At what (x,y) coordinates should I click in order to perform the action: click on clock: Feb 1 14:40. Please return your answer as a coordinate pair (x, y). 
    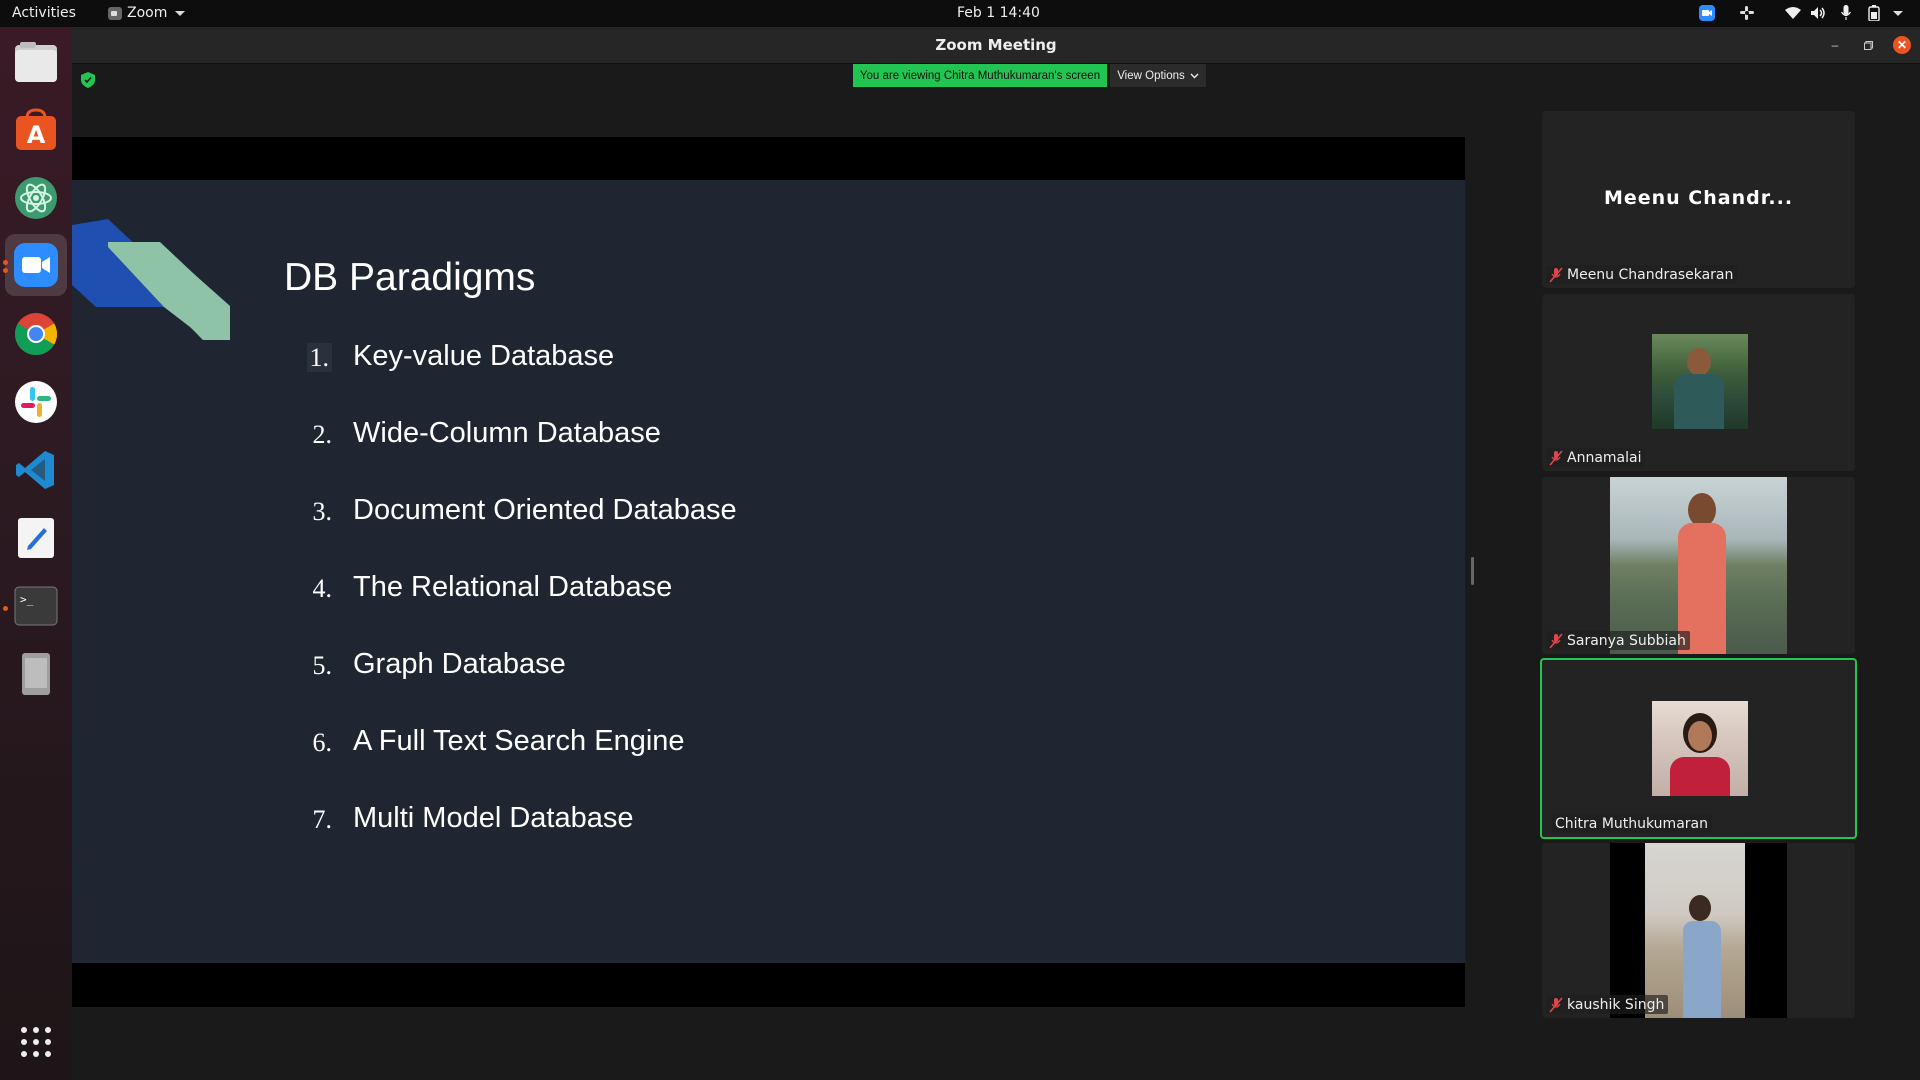
    Looking at the image, I should click on (998, 13).